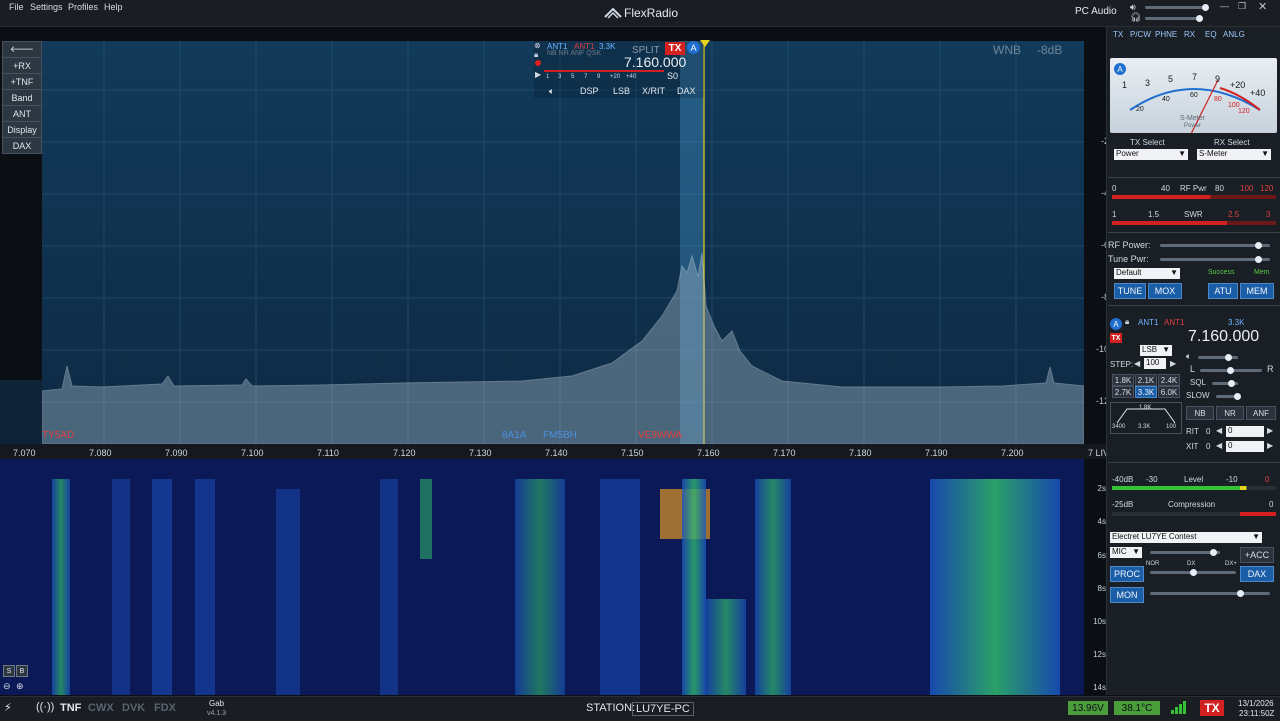  I want to click on filter-graph: 1.8K 3400 3.3K 100, so click(1146, 418).